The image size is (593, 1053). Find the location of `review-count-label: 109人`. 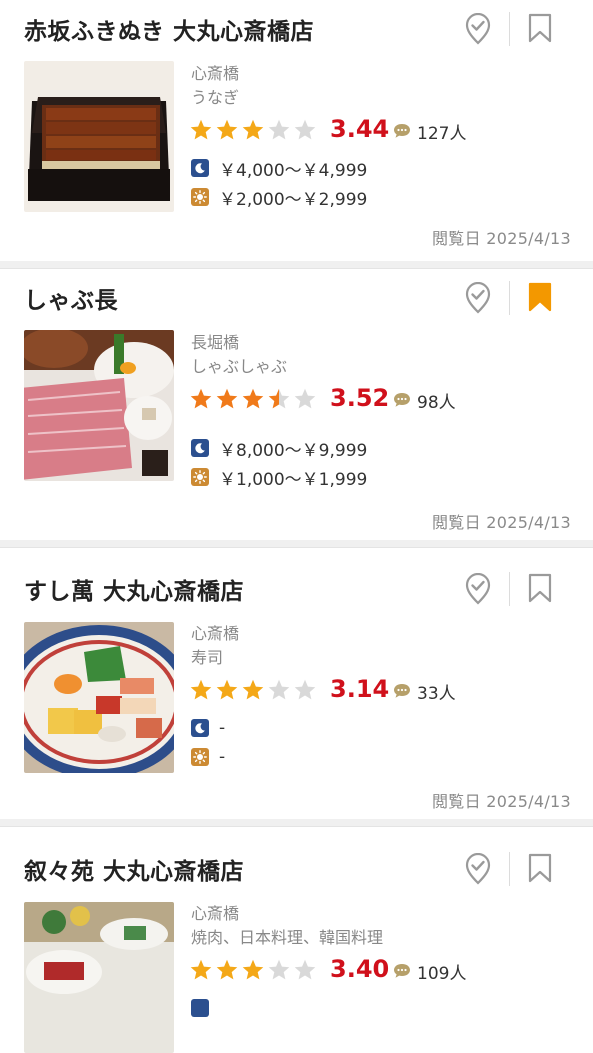

review-count-label: 109人 is located at coordinates (442, 973).